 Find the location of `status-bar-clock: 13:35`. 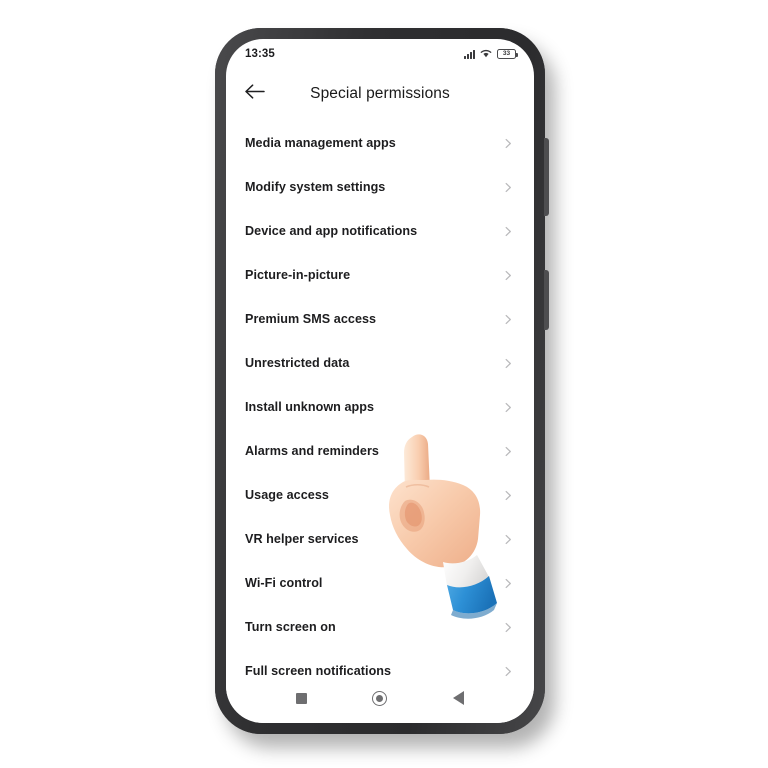

status-bar-clock: 13:35 is located at coordinates (260, 54).